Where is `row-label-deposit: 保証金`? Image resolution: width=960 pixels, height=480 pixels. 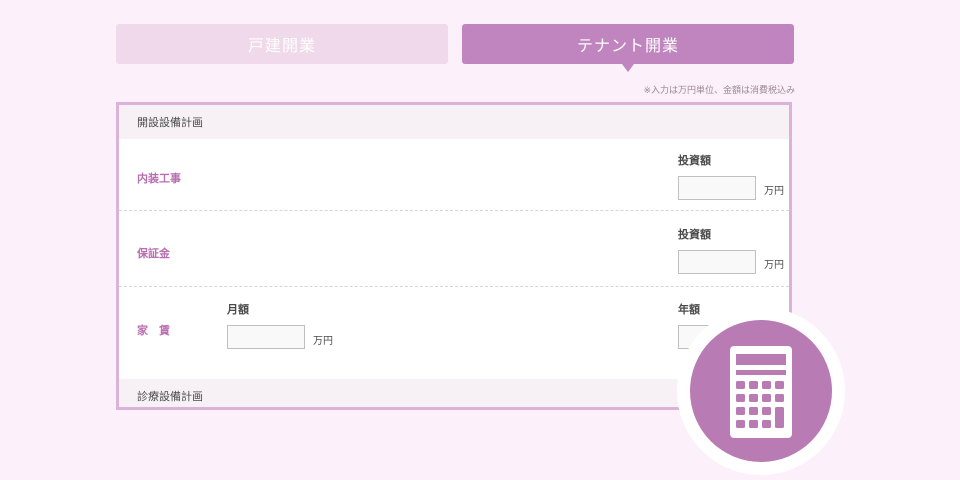 row-label-deposit: 保証金 is located at coordinates (153, 253).